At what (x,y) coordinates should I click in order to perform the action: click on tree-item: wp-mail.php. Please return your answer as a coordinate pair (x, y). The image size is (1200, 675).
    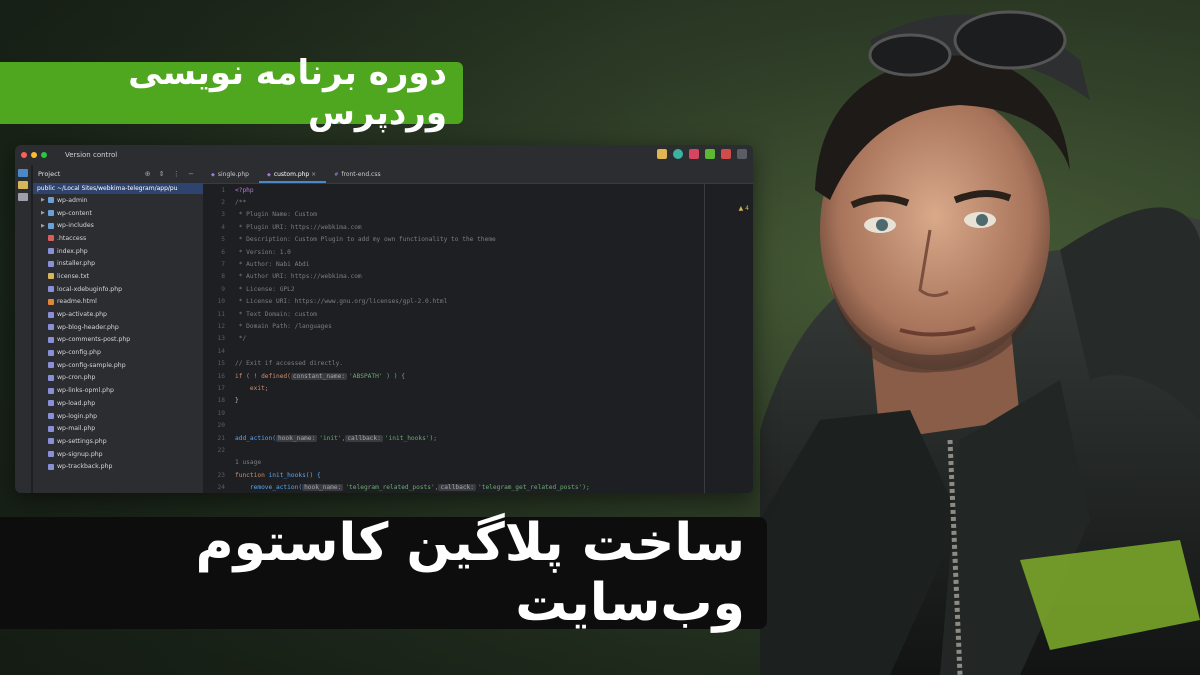
    Looking at the image, I should click on (118, 428).